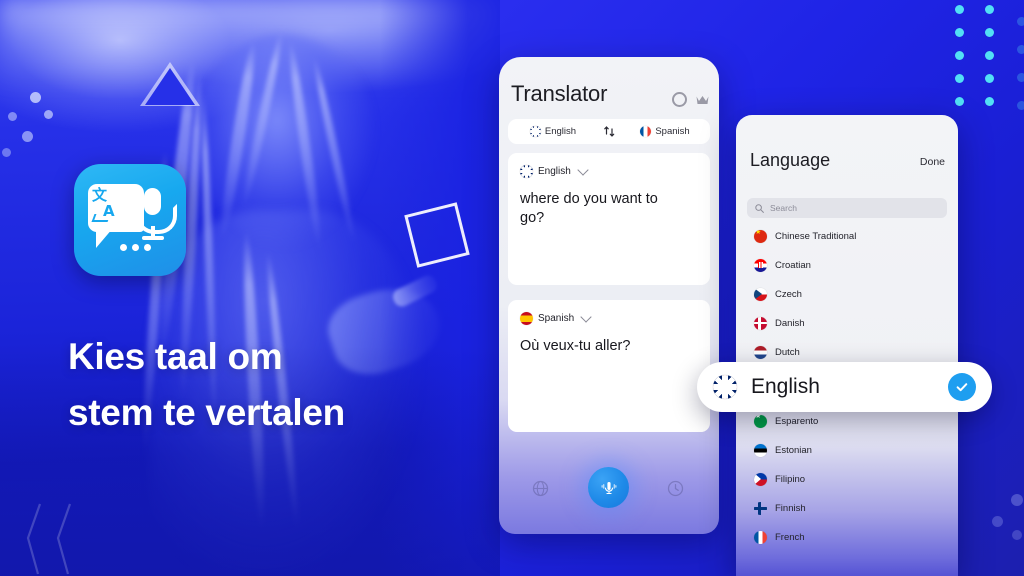 The image size is (1024, 576). Describe the element at coordinates (104, 238) in the screenshot. I see `speech-bubble-tail` at that location.